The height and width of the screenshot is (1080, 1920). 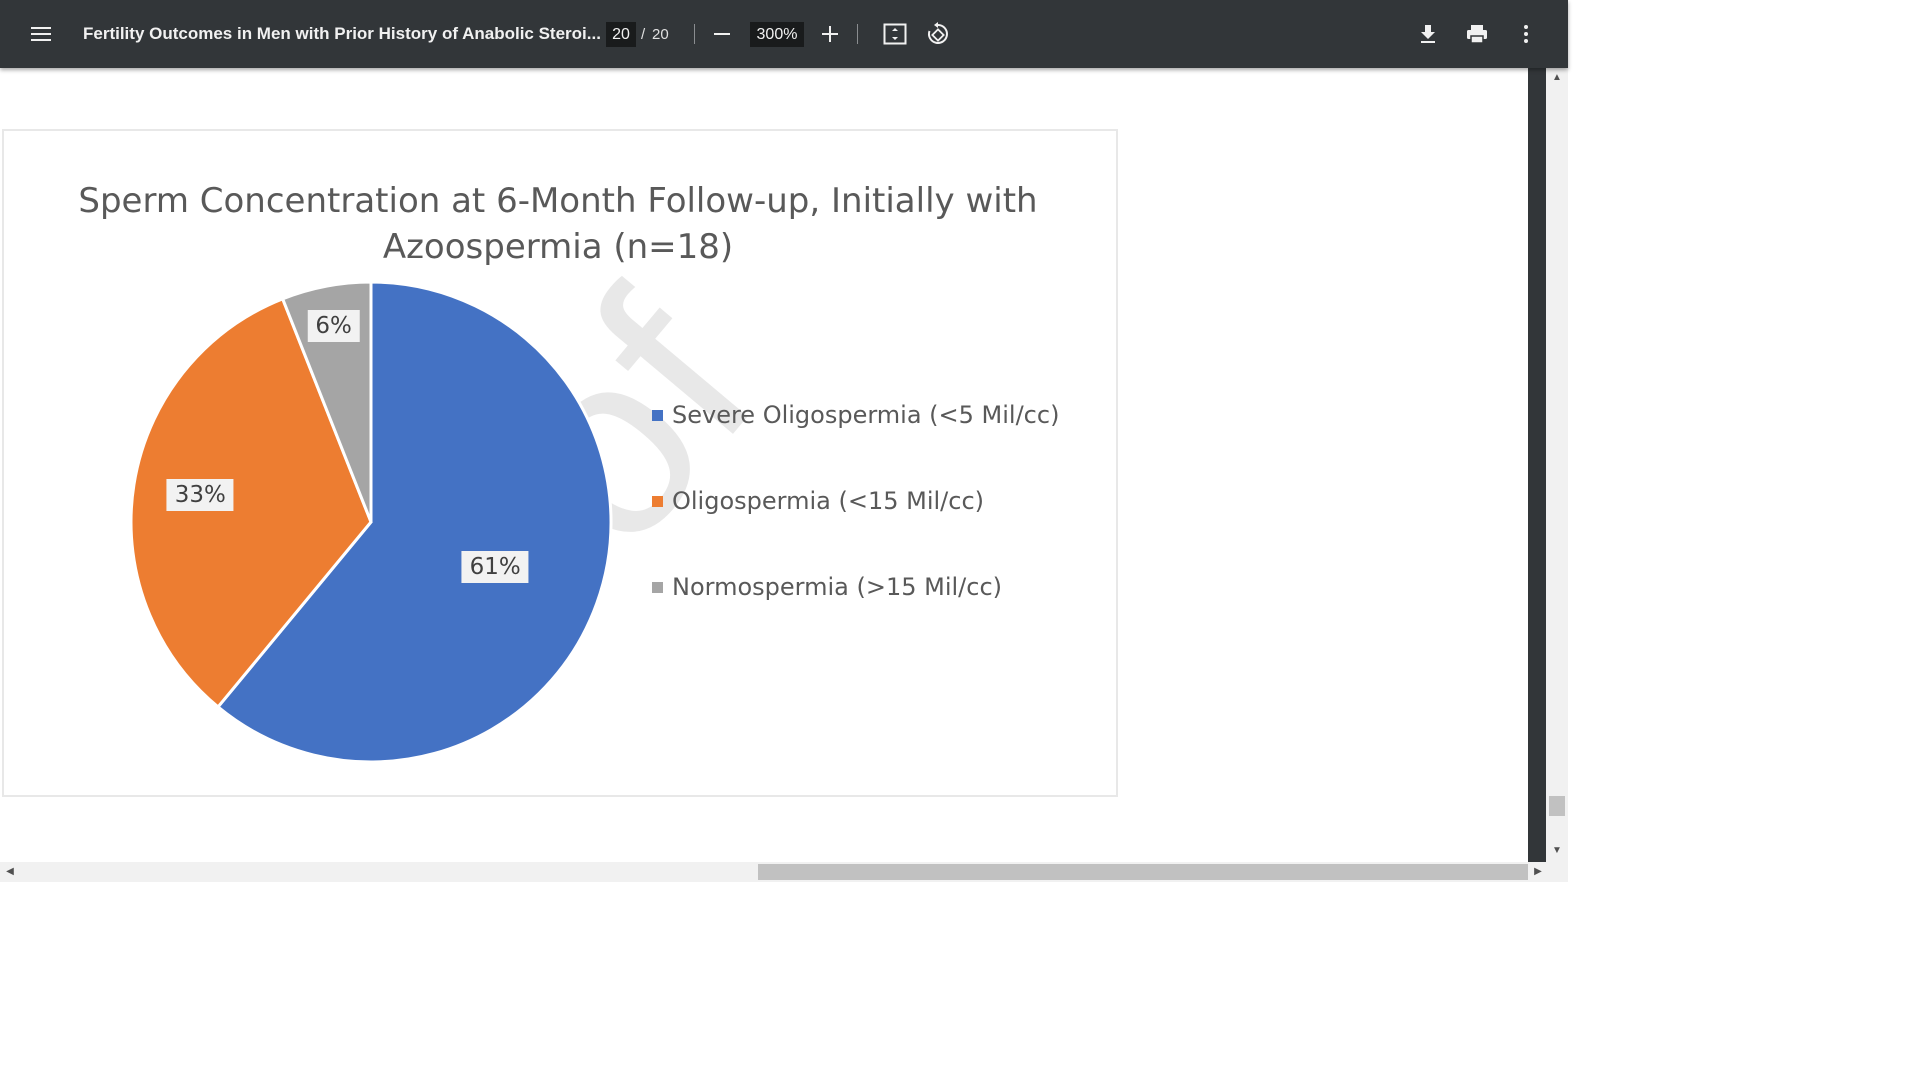 What do you see at coordinates (866, 415) in the screenshot?
I see `legend-label: Severe Oligospermia (<5 Mil/cc)` at bounding box center [866, 415].